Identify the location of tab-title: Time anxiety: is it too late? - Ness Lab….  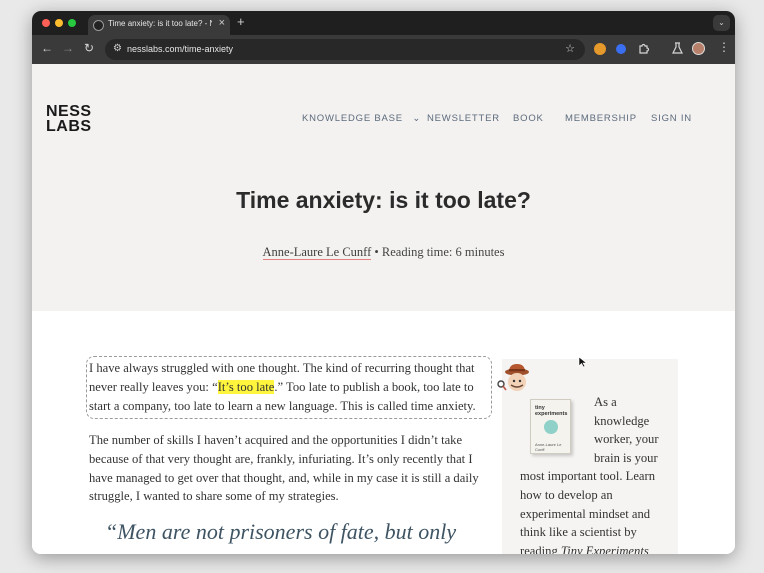
(160, 23).